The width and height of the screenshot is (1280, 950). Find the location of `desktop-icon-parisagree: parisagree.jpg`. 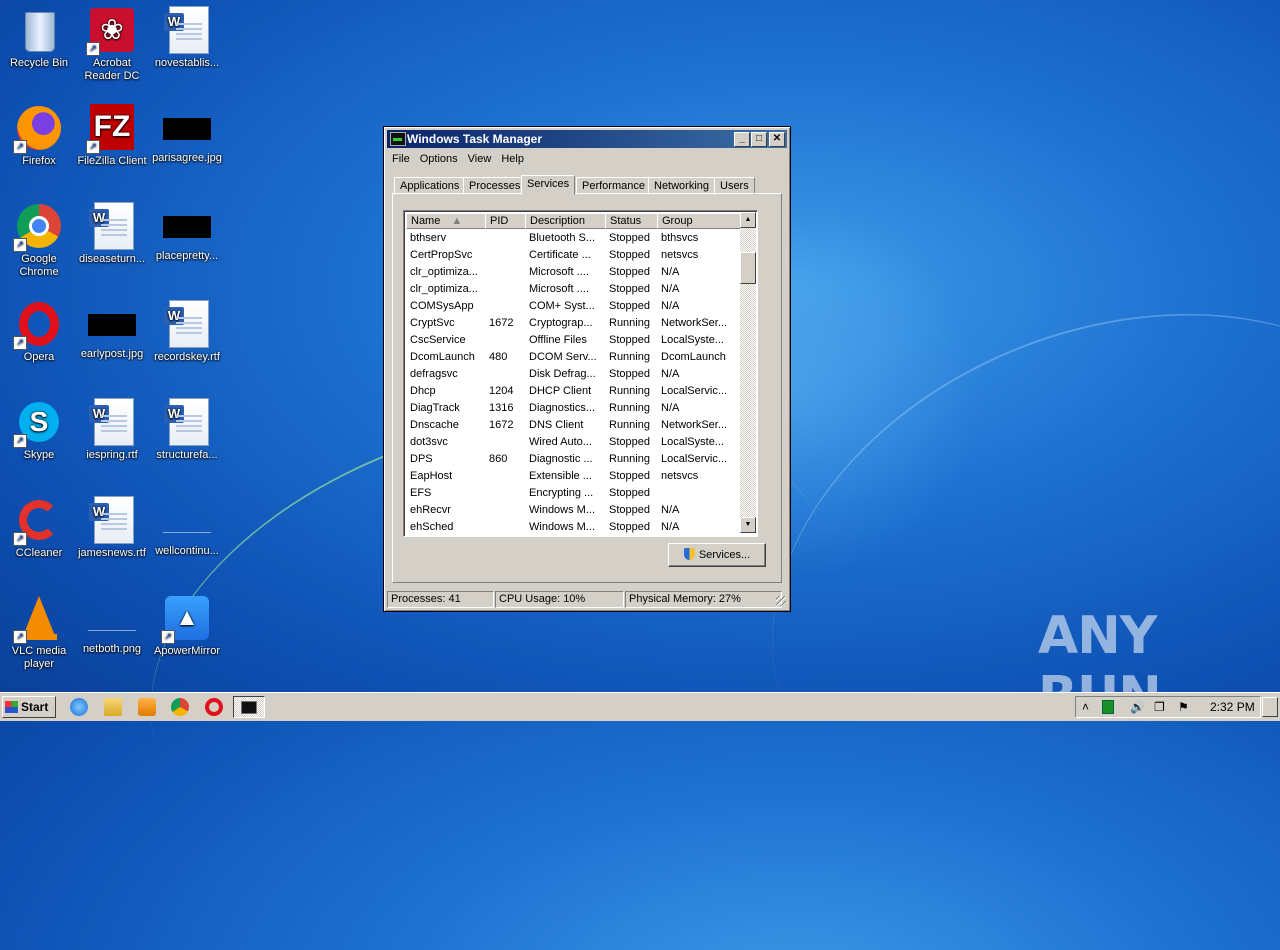

desktop-icon-parisagree: parisagree.jpg is located at coordinates (187, 134).